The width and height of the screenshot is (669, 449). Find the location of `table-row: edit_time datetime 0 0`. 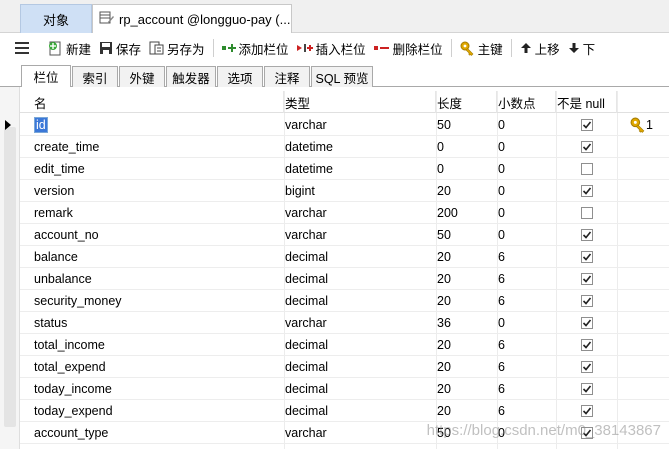

table-row: edit_time datetime 0 0 is located at coordinates (344, 169).